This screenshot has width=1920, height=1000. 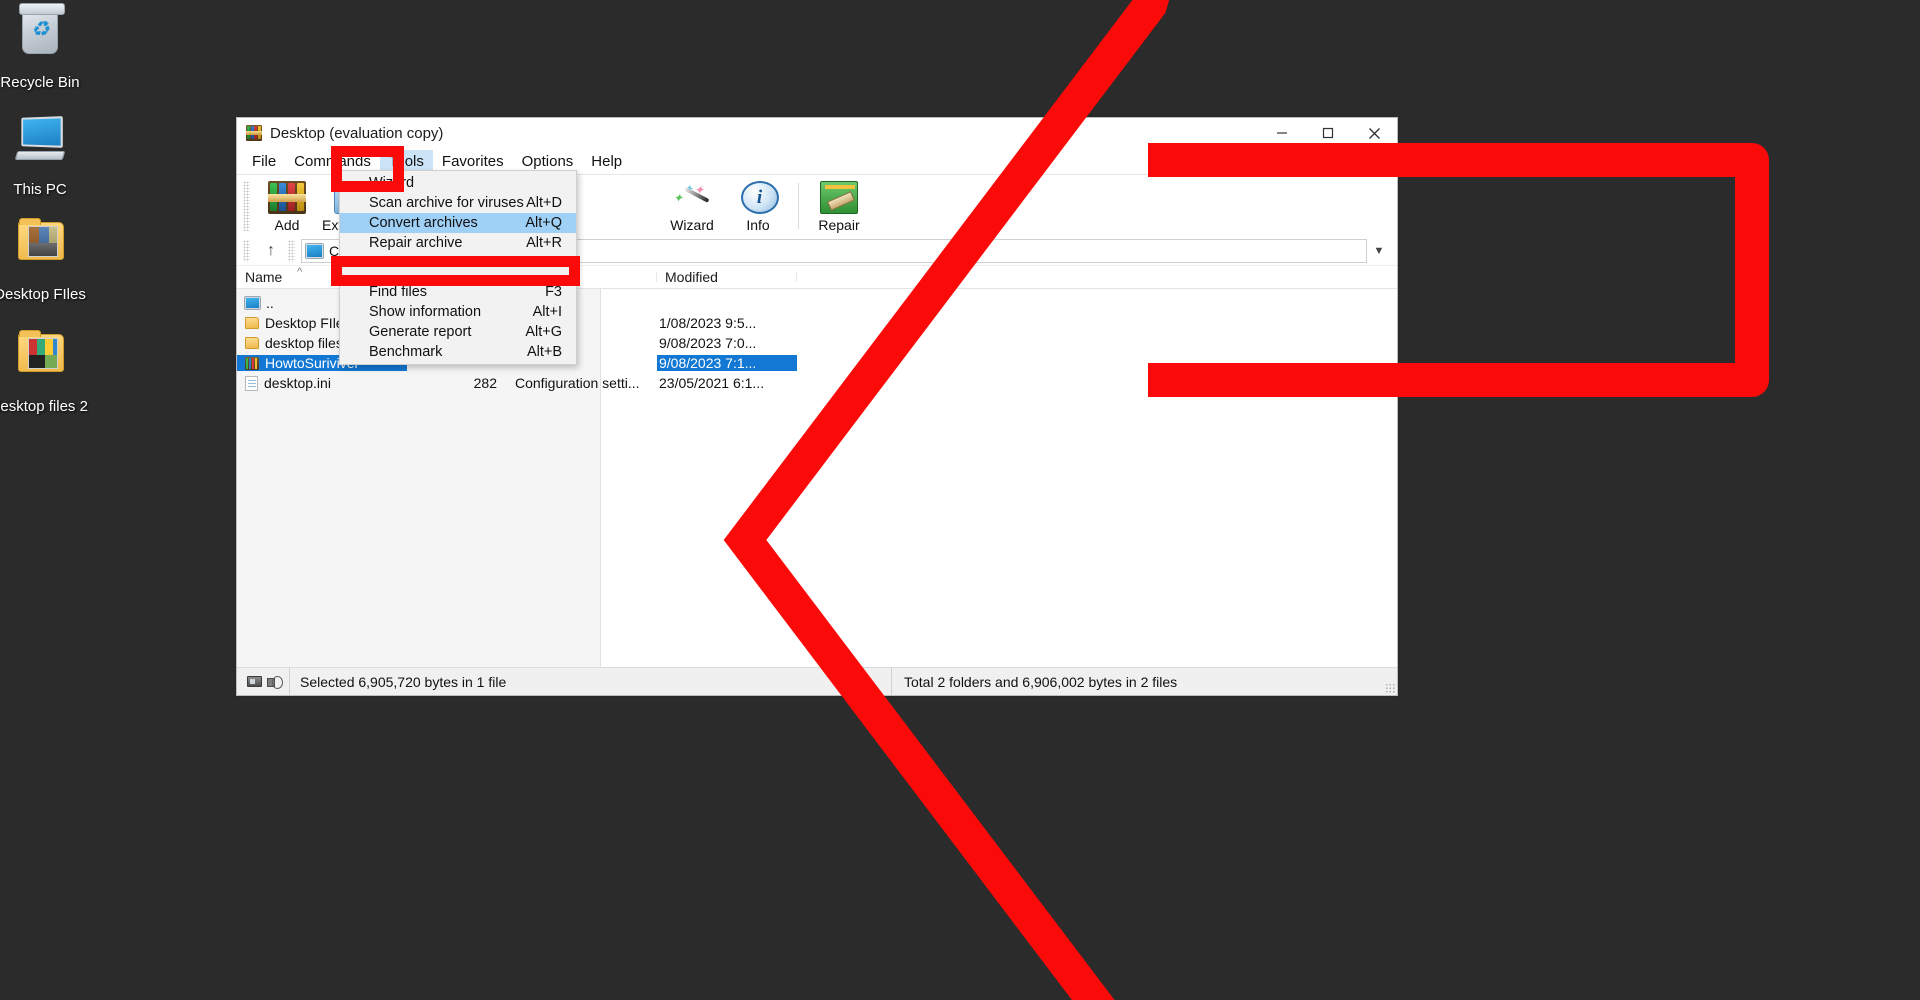 What do you see at coordinates (1374, 133) in the screenshot?
I see `close-icon` at bounding box center [1374, 133].